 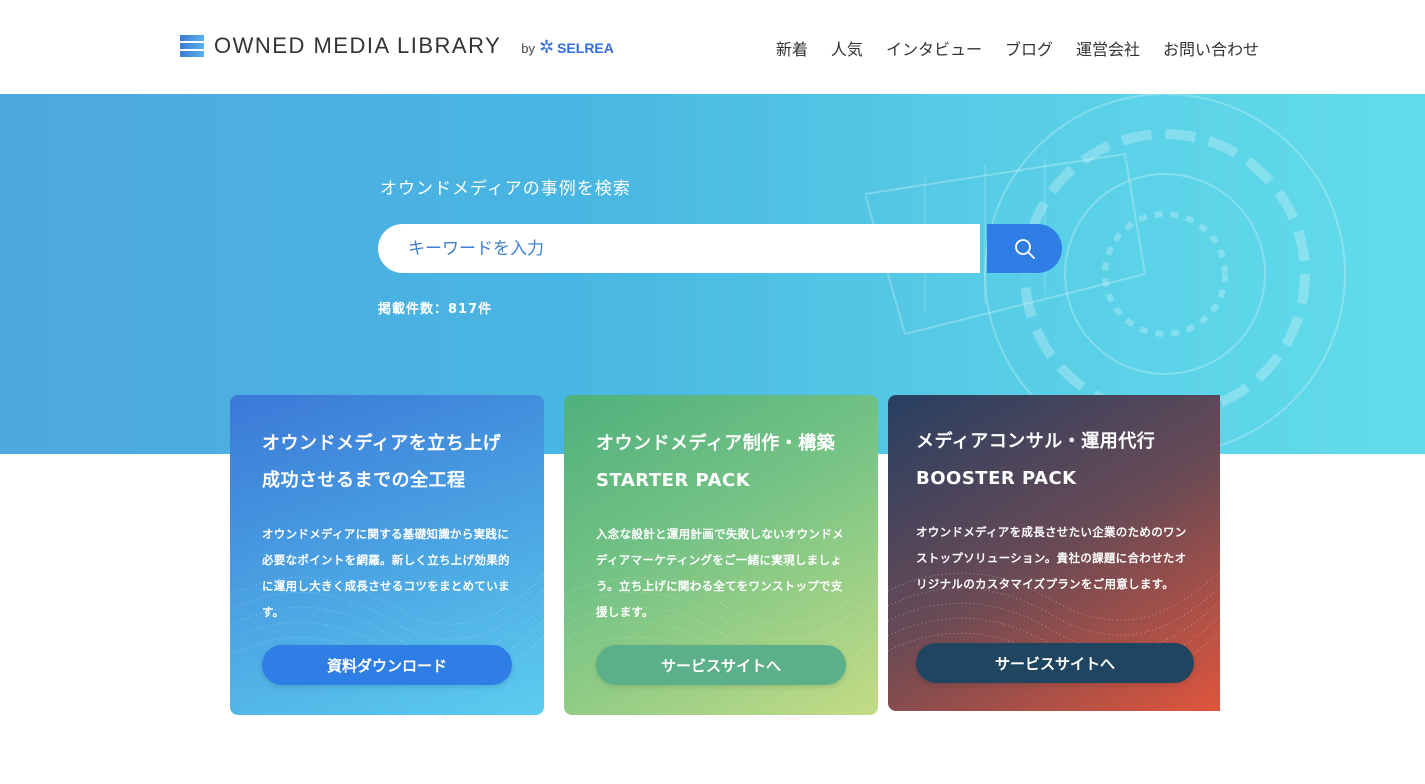 What do you see at coordinates (547, 47) in the screenshot?
I see `selrea-star-icon: ✲` at bounding box center [547, 47].